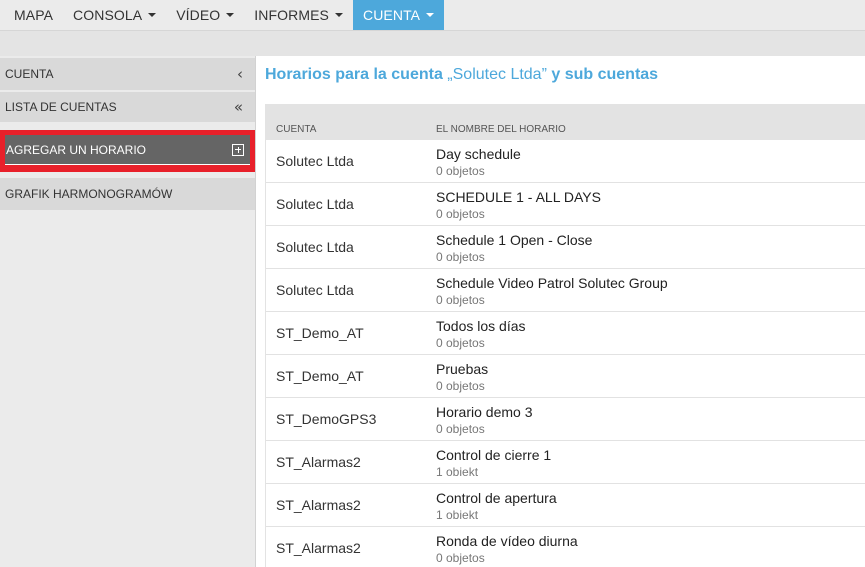  What do you see at coordinates (354, 74) in the screenshot?
I see `page-title-prefix: Horarios para la cuenta` at bounding box center [354, 74].